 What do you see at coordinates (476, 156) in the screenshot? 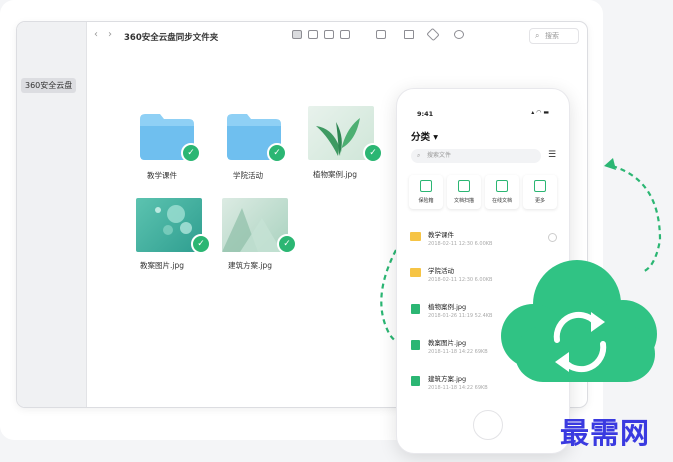
I see `phone-search-input: ⌕ 搜索文件` at bounding box center [476, 156].